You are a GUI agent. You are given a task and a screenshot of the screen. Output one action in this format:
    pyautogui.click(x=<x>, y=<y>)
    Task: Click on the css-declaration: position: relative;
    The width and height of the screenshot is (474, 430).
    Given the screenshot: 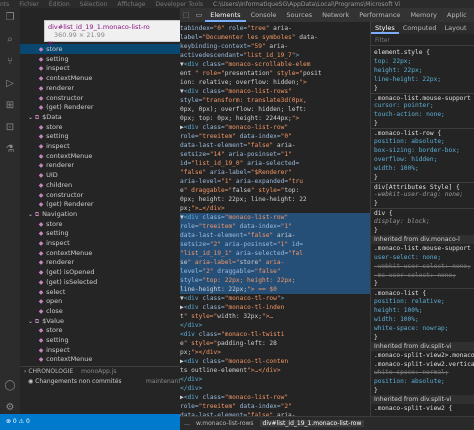 What is the action you would take?
    pyautogui.click(x=422, y=301)
    